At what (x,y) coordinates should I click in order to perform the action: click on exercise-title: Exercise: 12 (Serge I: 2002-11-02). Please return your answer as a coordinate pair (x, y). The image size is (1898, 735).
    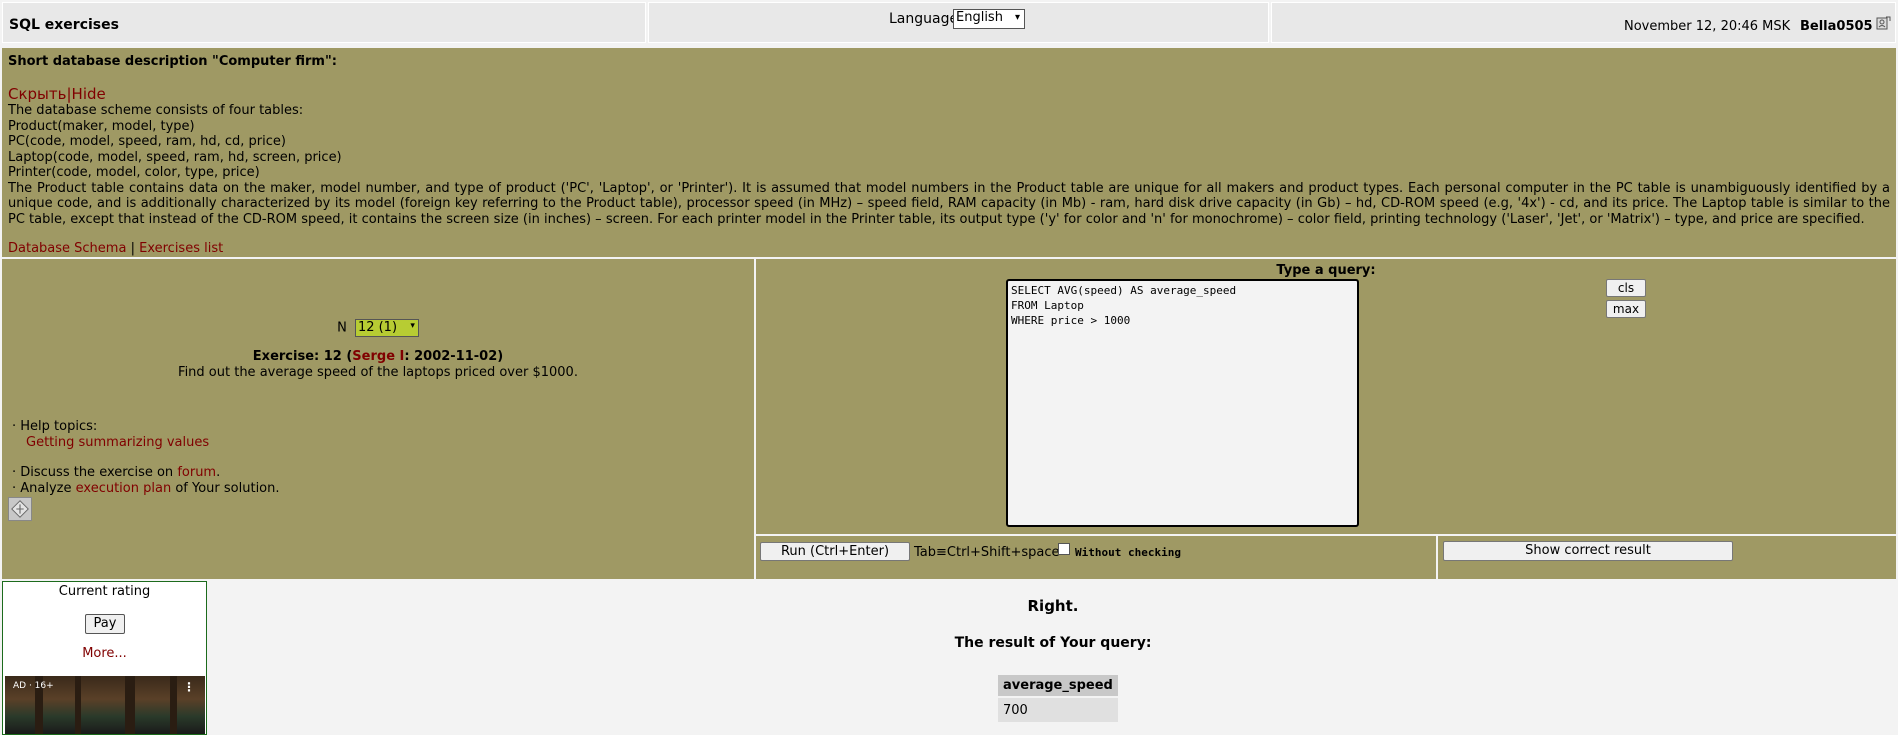
    Looking at the image, I should click on (378, 356).